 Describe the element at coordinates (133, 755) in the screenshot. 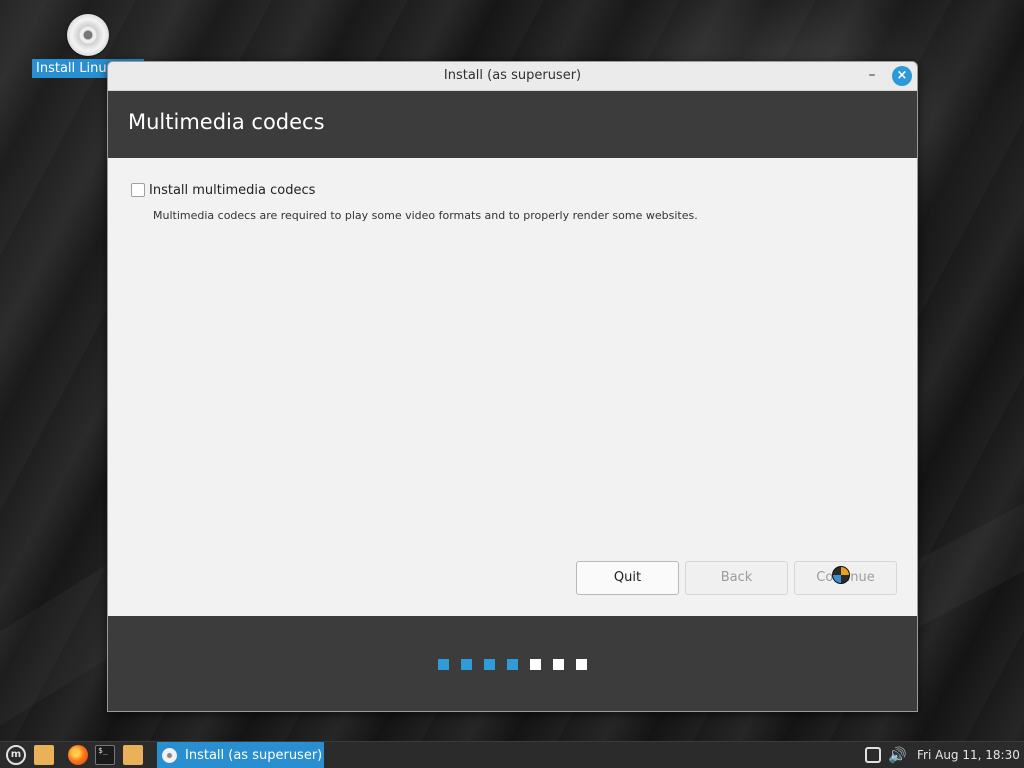

I see `files-icon` at that location.